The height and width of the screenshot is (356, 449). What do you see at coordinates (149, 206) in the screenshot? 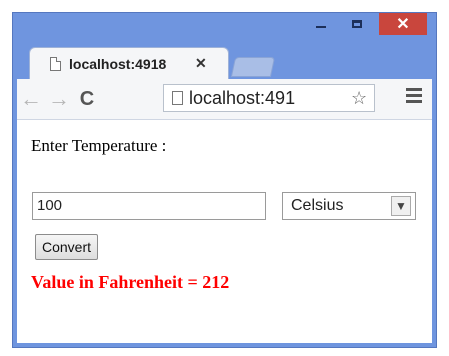
I see `temperature-input: 100` at bounding box center [149, 206].